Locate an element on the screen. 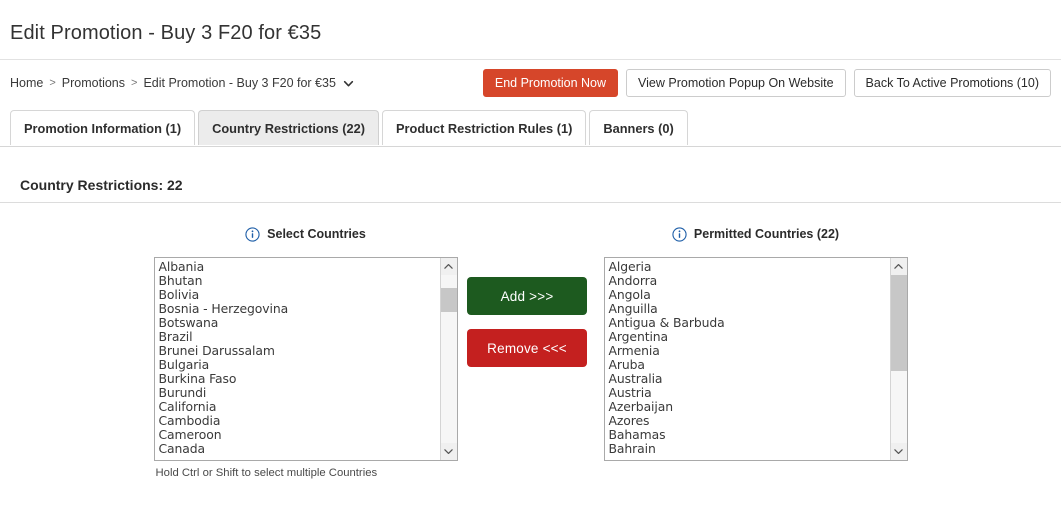  permitted-countries-label-row: Permitted Countries (22) is located at coordinates (756, 234).